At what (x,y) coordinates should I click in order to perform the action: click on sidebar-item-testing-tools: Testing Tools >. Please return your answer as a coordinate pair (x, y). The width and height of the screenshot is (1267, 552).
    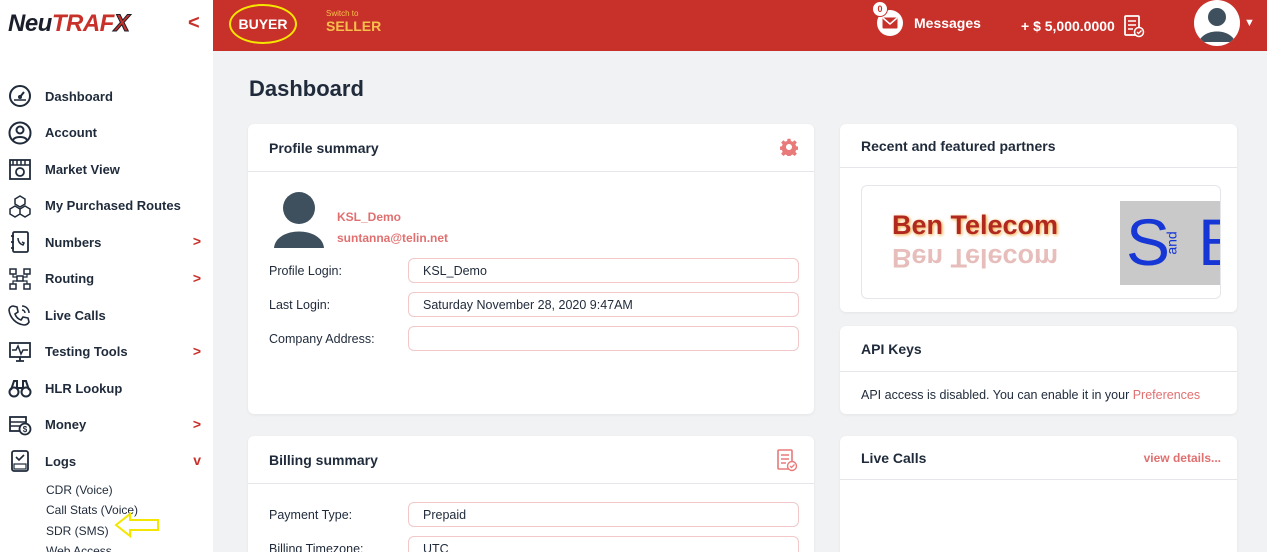
    Looking at the image, I should click on (106, 352).